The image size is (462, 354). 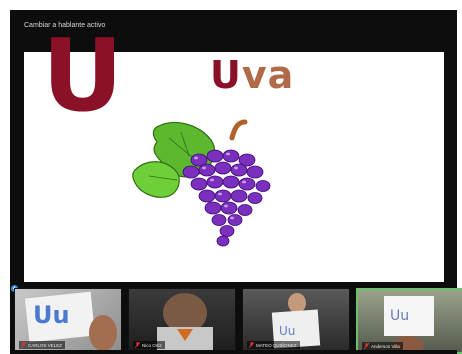 I want to click on participant-name-tag: MATEO QUIÑONEZ, so click(x=273, y=345).